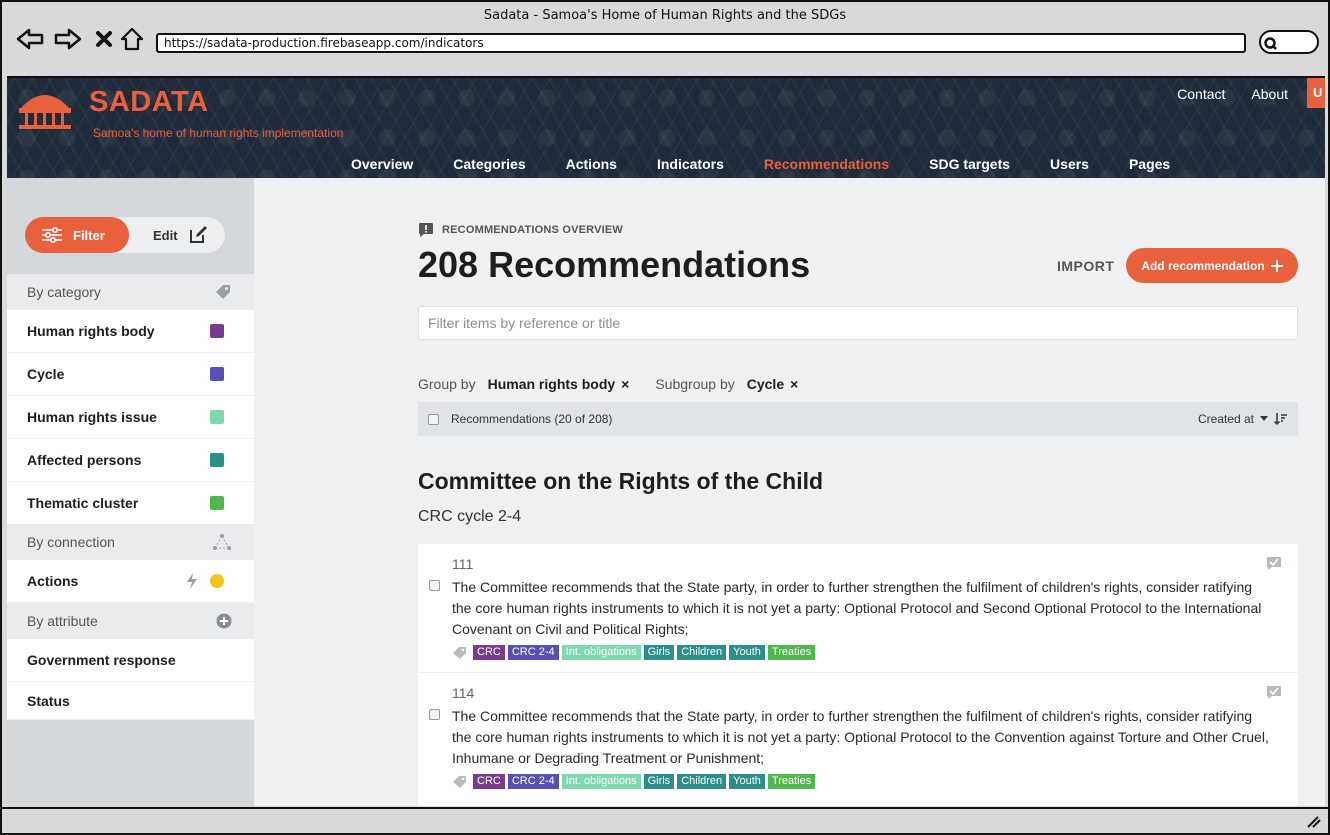 This screenshot has height=835, width=1330. Describe the element at coordinates (765, 384) in the screenshot. I see `subgroup-by-value: Cycle` at that location.